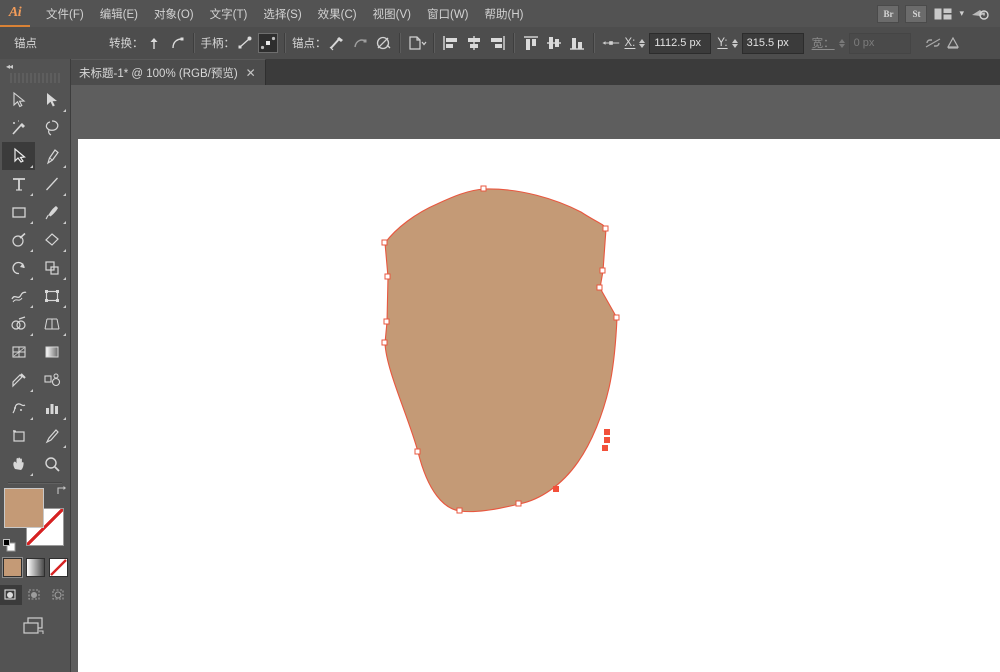 This screenshot has height=672, width=1000. Describe the element at coordinates (18, 128) in the screenshot. I see `magic-wand-tool` at that location.